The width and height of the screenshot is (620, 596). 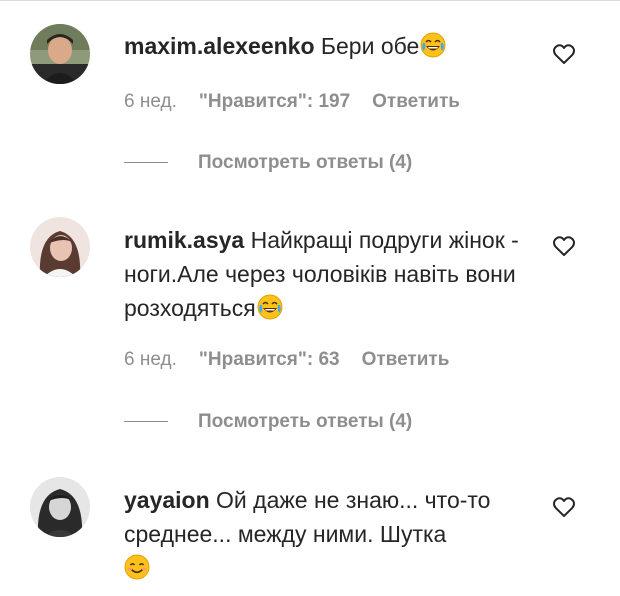 What do you see at coordinates (137, 567) in the screenshot?
I see `smiling-face-with-smiling-eyes-icon` at bounding box center [137, 567].